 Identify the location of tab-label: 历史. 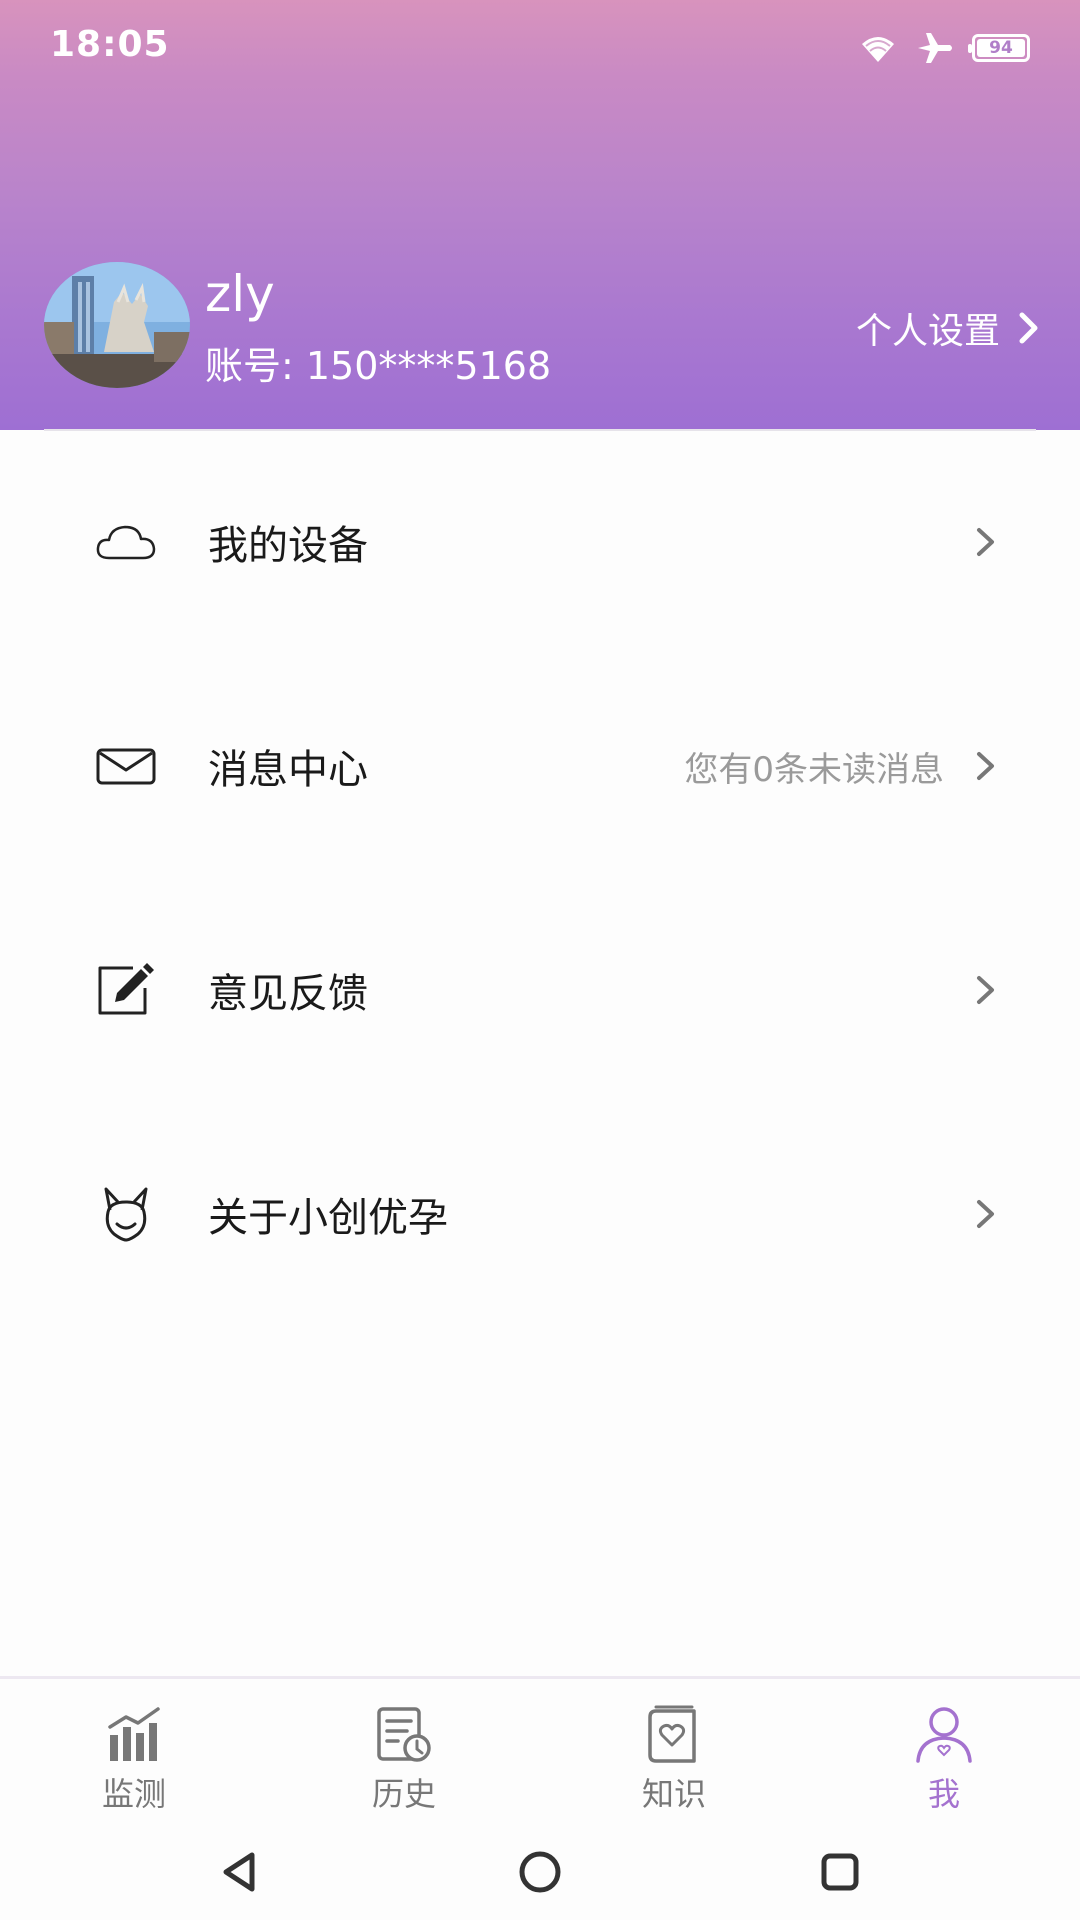
(403, 1794).